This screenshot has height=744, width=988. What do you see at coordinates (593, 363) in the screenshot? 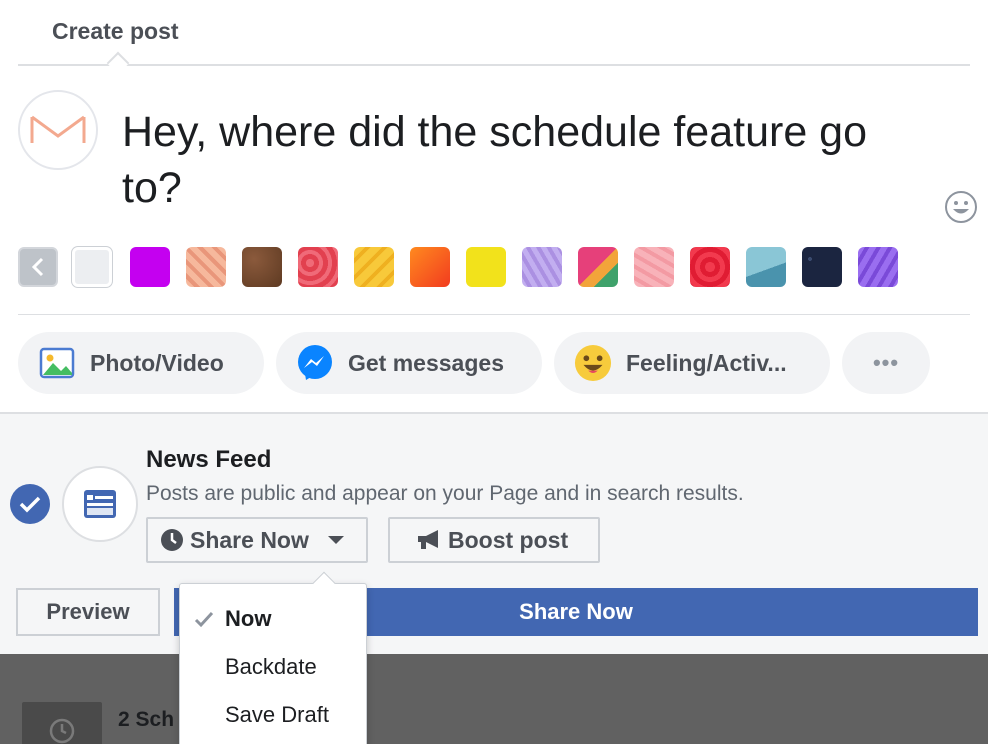
I see `feeling-emoji-icon` at bounding box center [593, 363].